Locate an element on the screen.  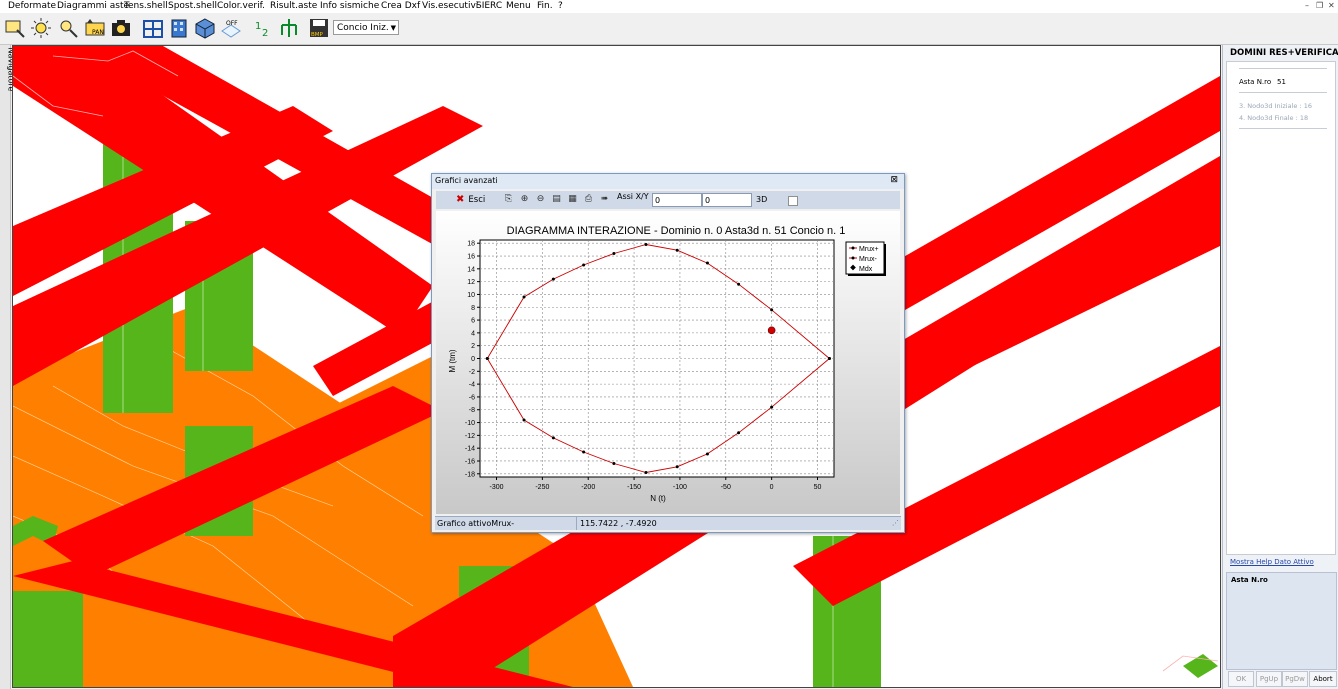
y-tick-label: 14 is located at coordinates (471, 269).